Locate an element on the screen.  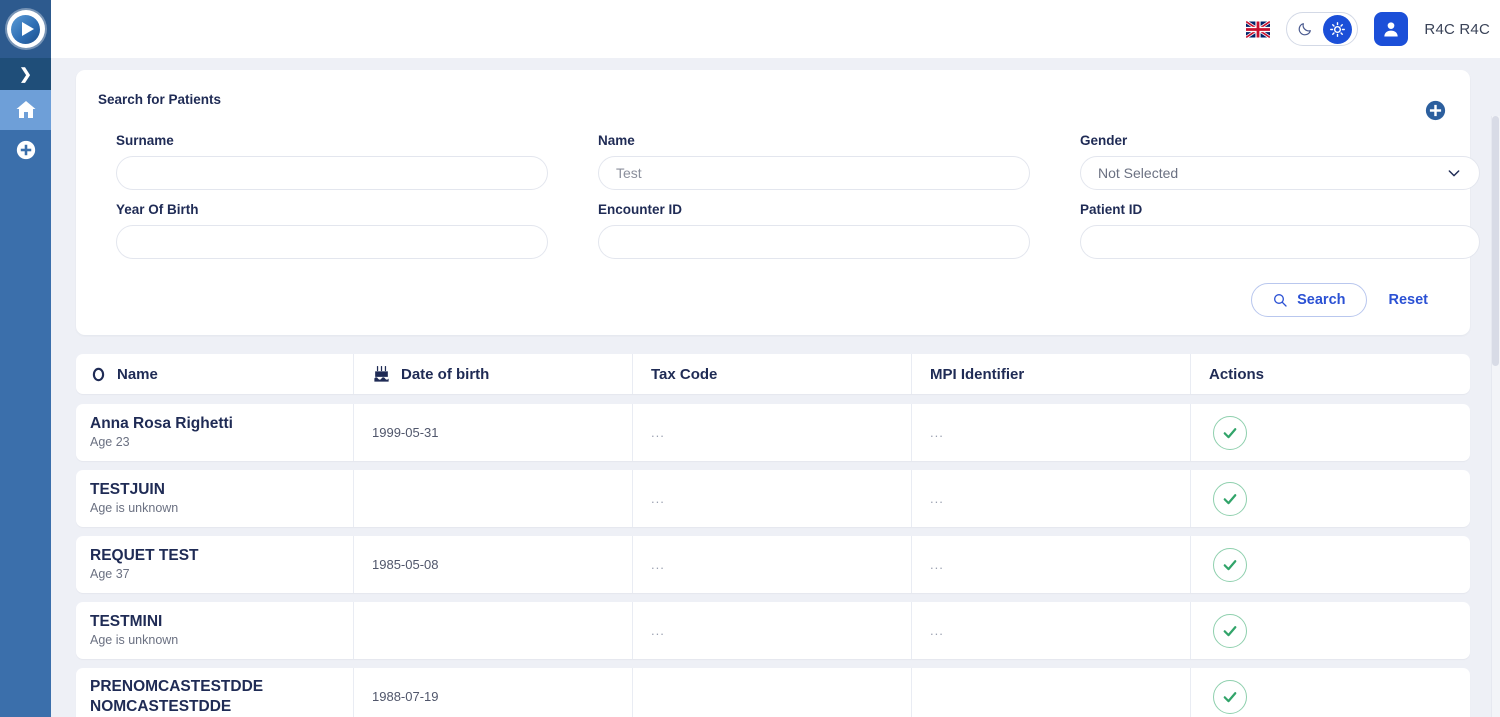
search-icon is located at coordinates (1280, 300).